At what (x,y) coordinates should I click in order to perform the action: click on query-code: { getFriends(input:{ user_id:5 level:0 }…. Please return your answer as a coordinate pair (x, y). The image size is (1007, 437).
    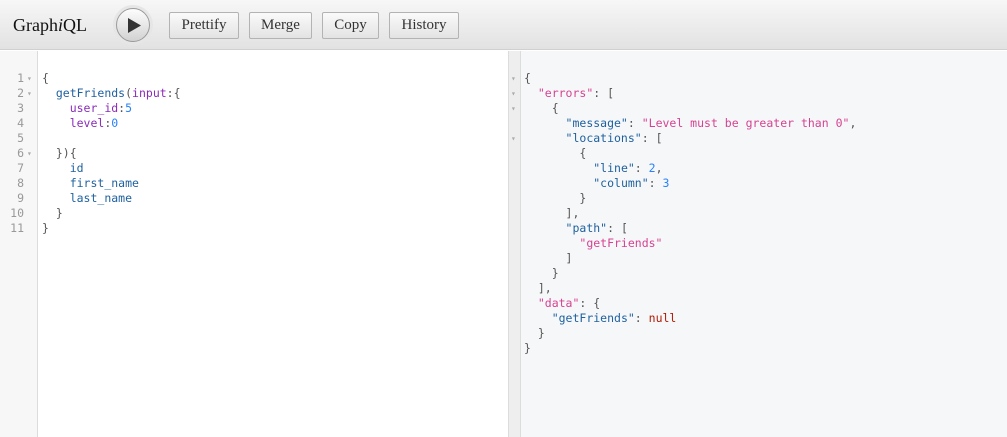
    Looking at the image, I should click on (111, 153).